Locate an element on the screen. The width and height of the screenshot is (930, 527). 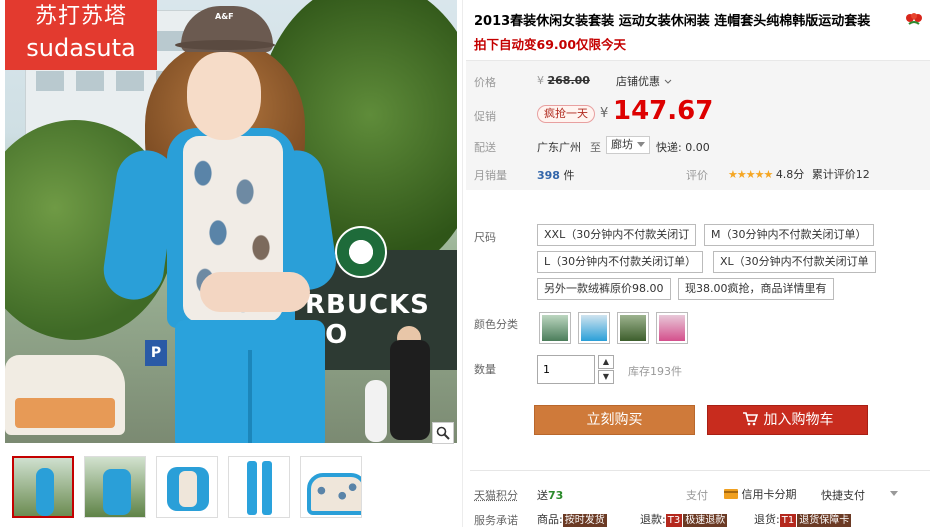
quantity-decrease-button: ▼ is located at coordinates (606, 377).